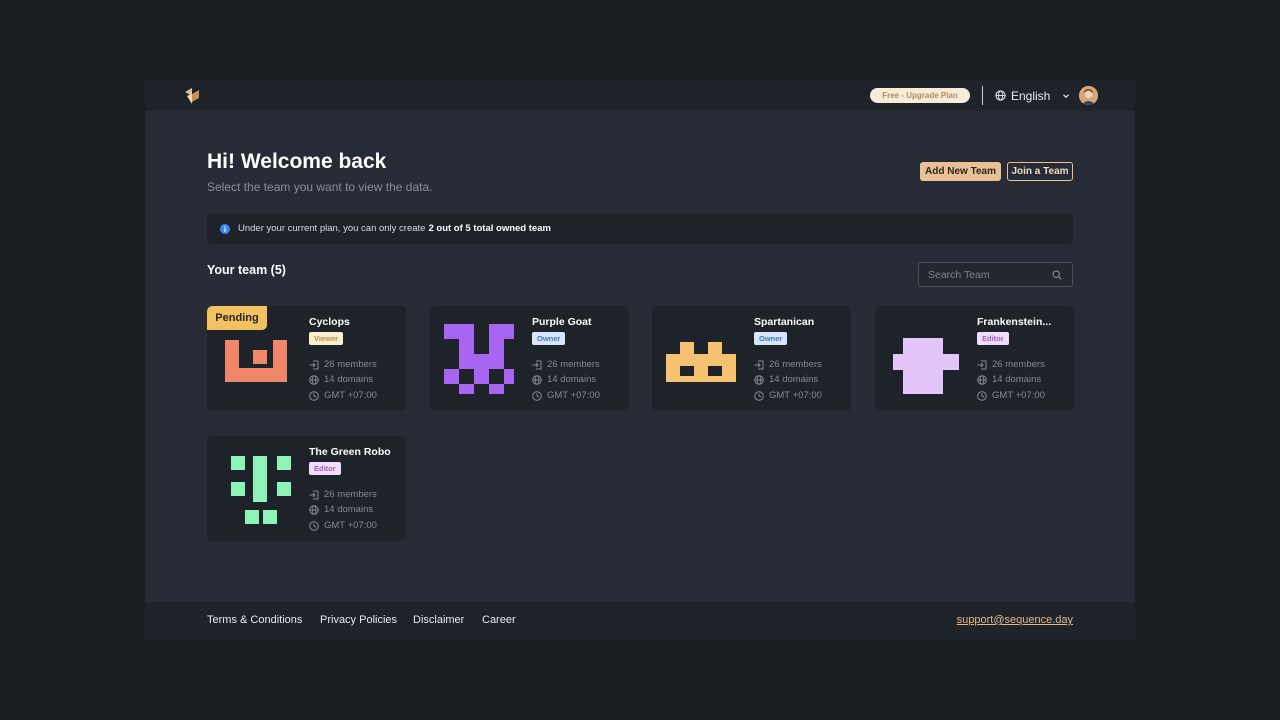 The image size is (1280, 720). I want to click on robot-avatar-icon, so click(261, 490).